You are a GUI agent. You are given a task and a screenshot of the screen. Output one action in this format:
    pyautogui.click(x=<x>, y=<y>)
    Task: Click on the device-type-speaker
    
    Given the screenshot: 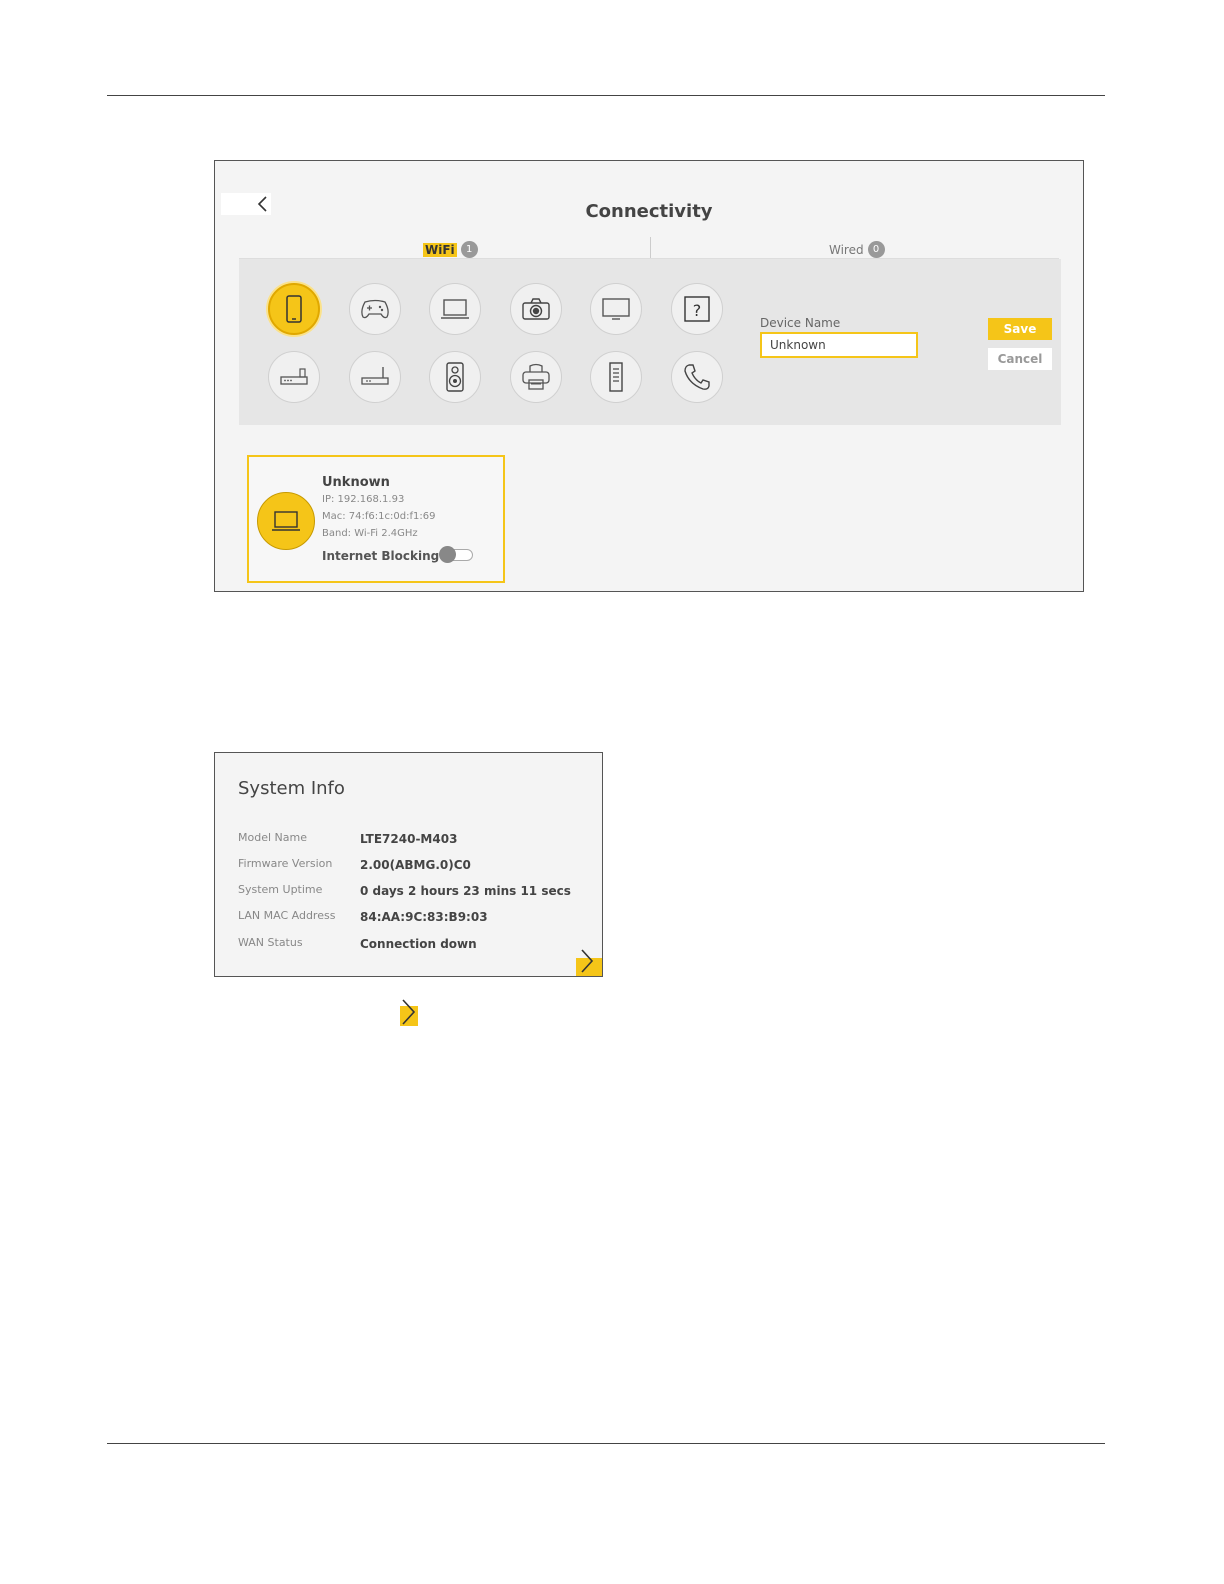 What is the action you would take?
    pyautogui.click(x=455, y=377)
    